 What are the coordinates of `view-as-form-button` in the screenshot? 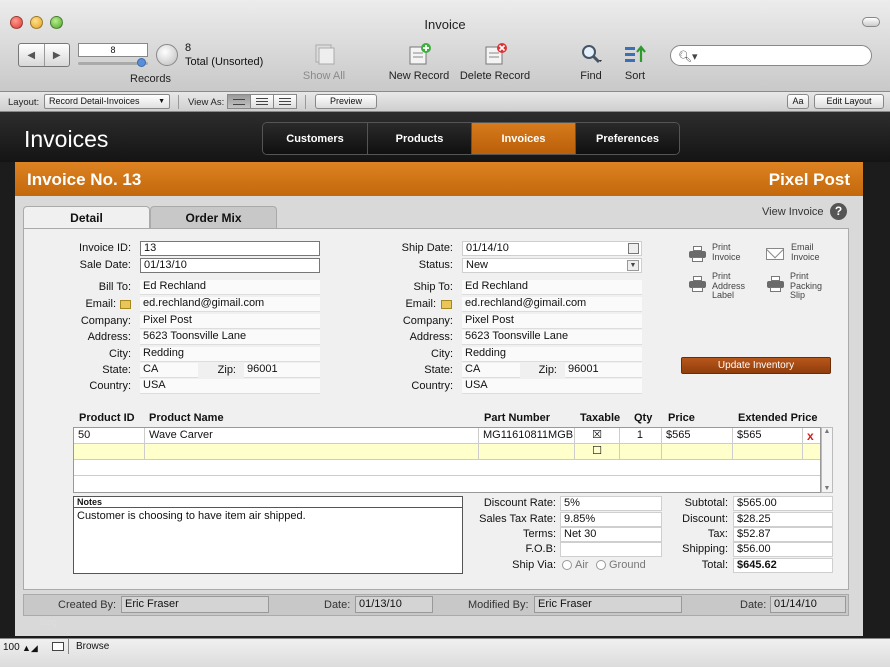 It's located at (239, 101).